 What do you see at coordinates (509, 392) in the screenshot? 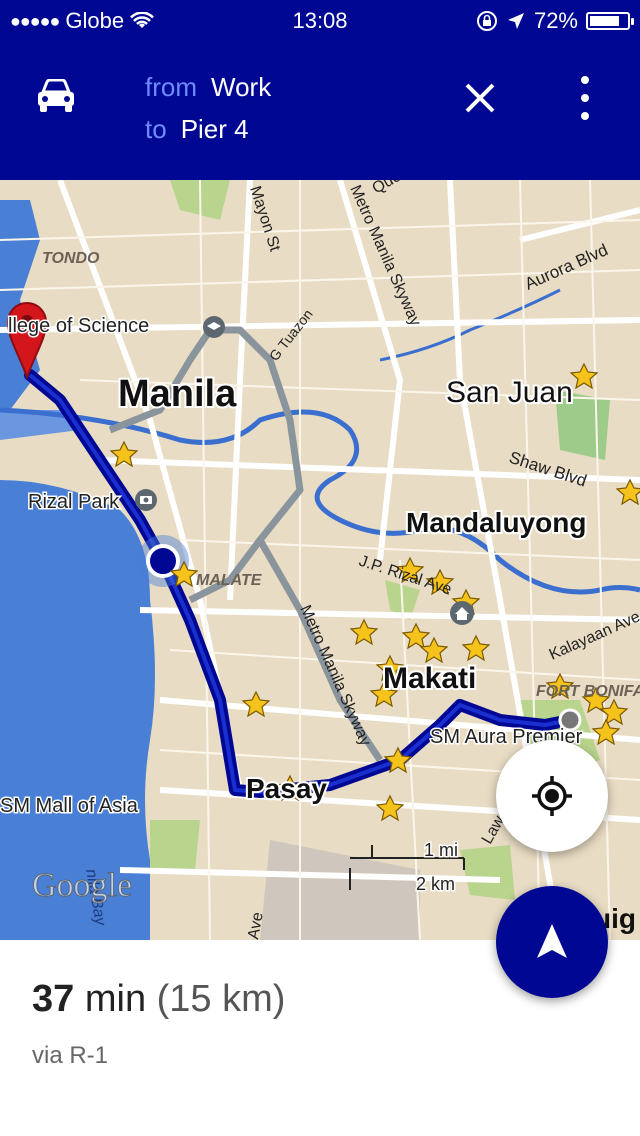
I see `map-label-san-juan: San Juan` at bounding box center [509, 392].